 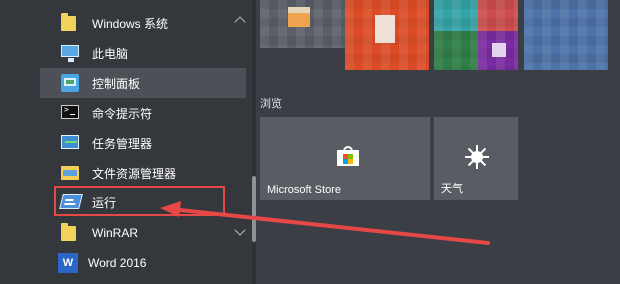 What do you see at coordinates (143, 53) in the screenshot?
I see `menu-item-this-pc: 此电脑` at bounding box center [143, 53].